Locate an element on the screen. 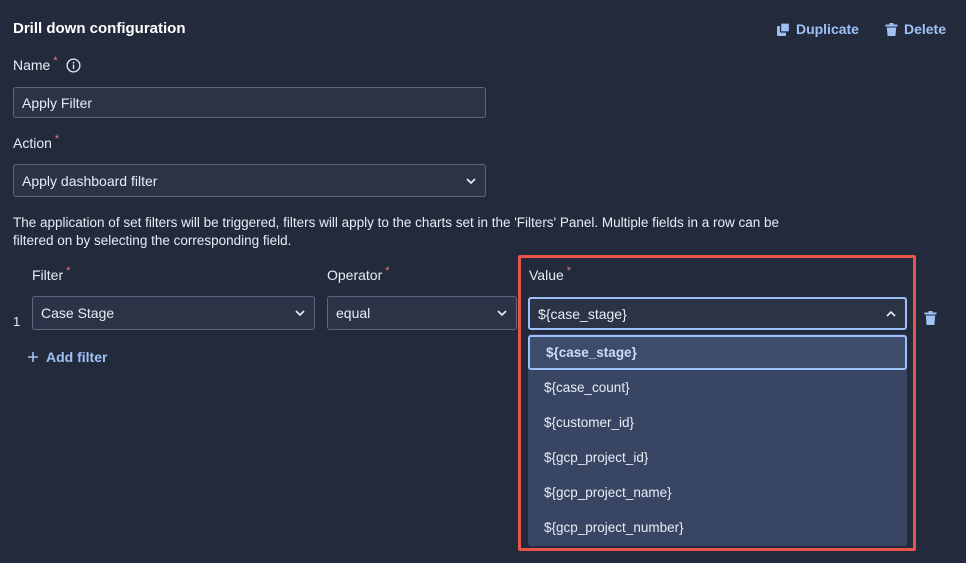  name-label: Name * is located at coordinates (47, 64).